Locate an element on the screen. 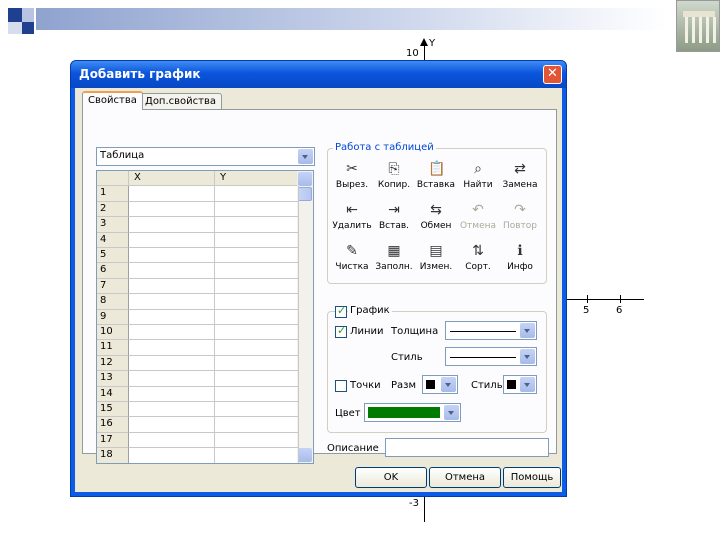 The height and width of the screenshot is (540, 720). tool-button: ⇄ Замена is located at coordinates (520, 175).